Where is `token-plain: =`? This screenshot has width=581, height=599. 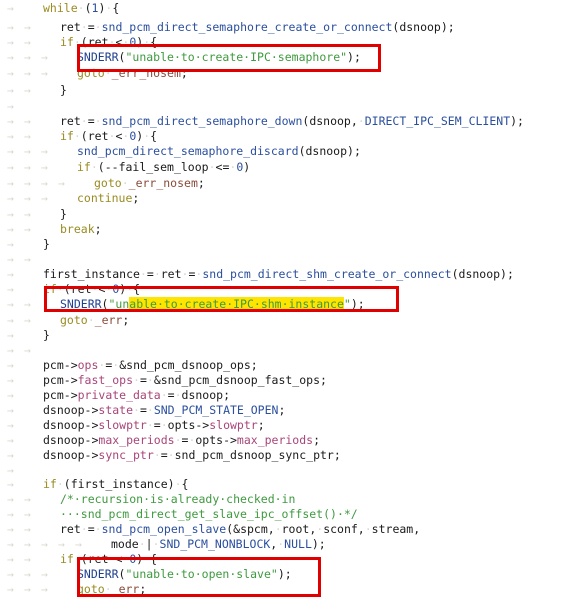
token-plain: = is located at coordinates (91, 529).